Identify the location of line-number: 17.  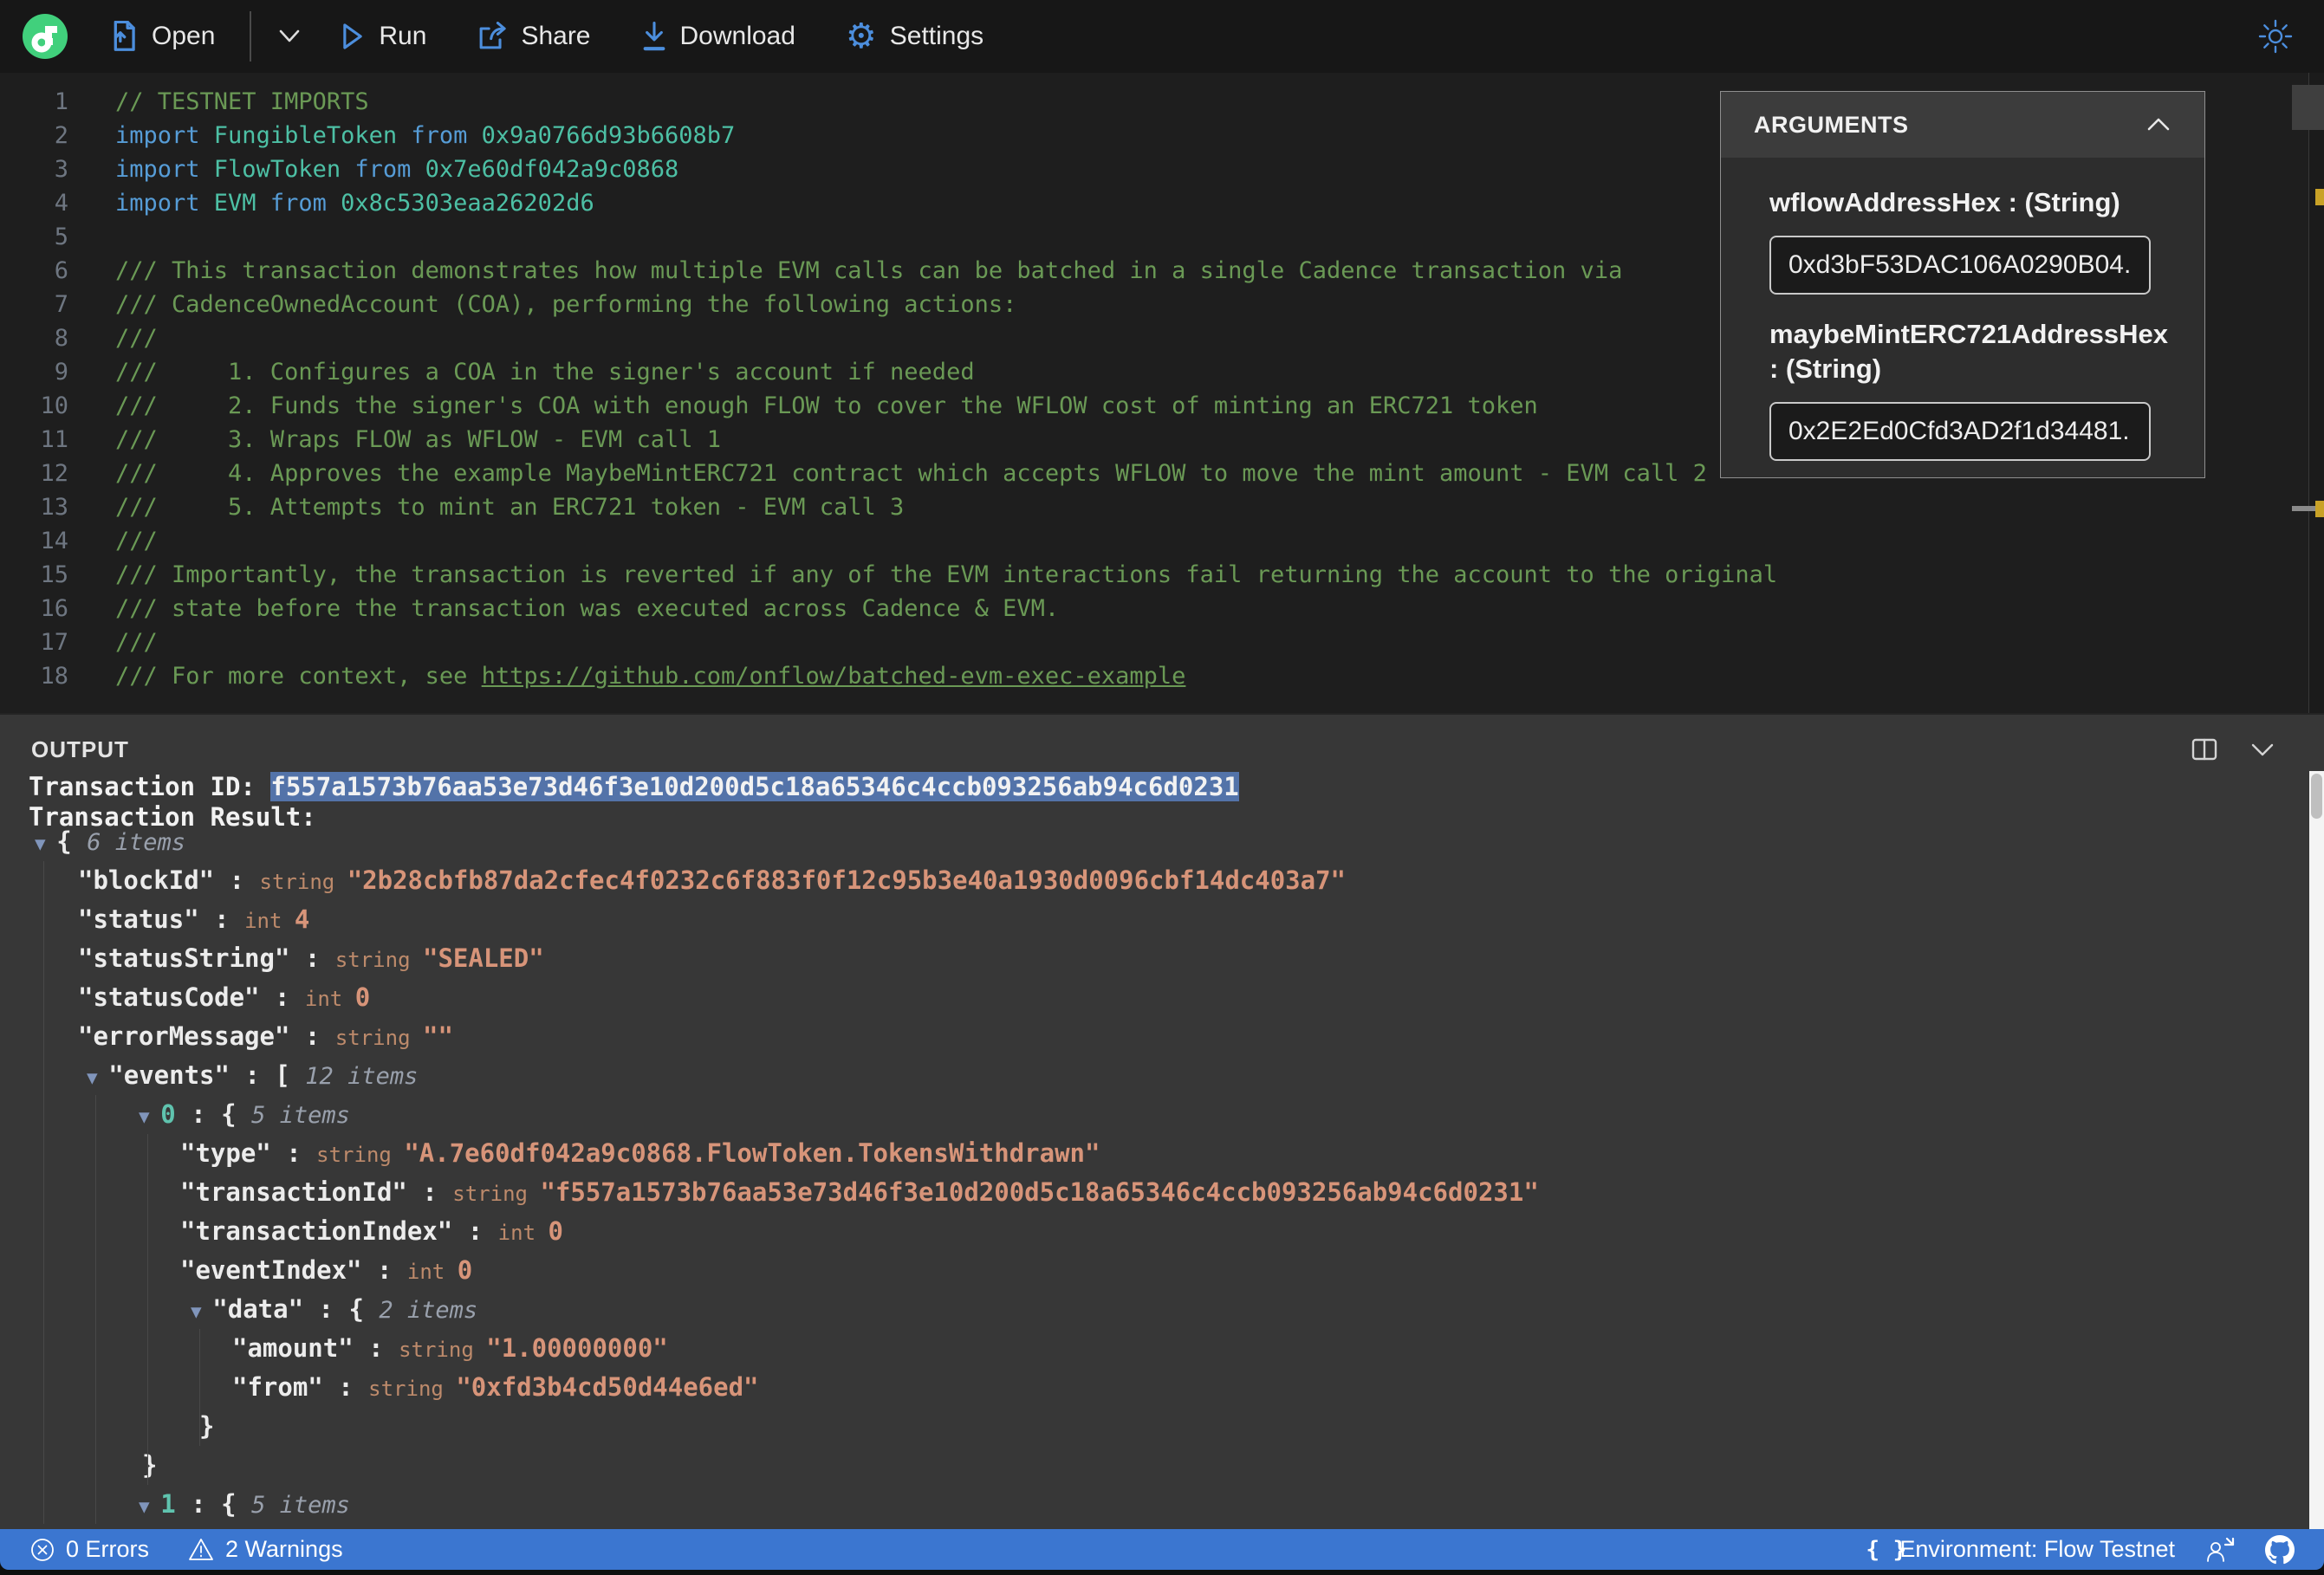
(54, 642).